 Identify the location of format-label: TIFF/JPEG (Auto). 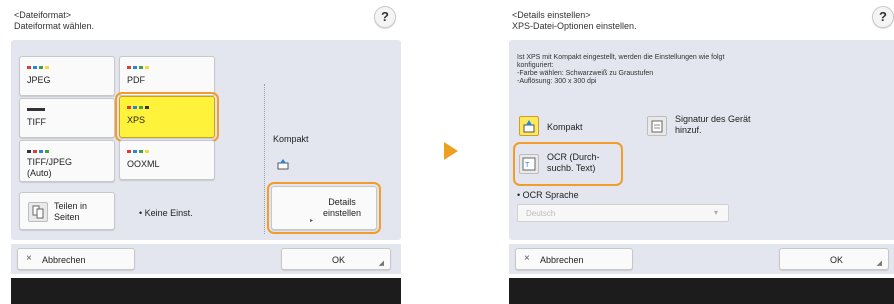
(49, 167).